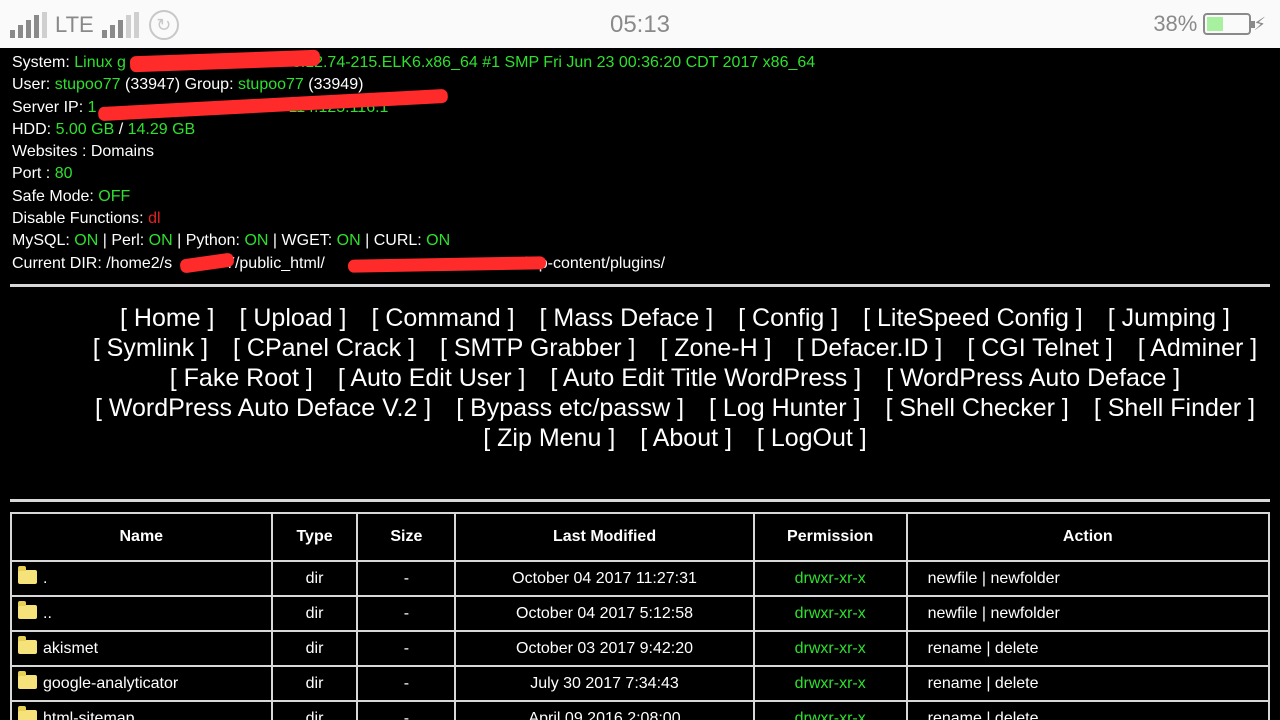 Image resolution: width=1280 pixels, height=720 pixels. What do you see at coordinates (1229, 24) in the screenshot?
I see `battery-icon` at bounding box center [1229, 24].